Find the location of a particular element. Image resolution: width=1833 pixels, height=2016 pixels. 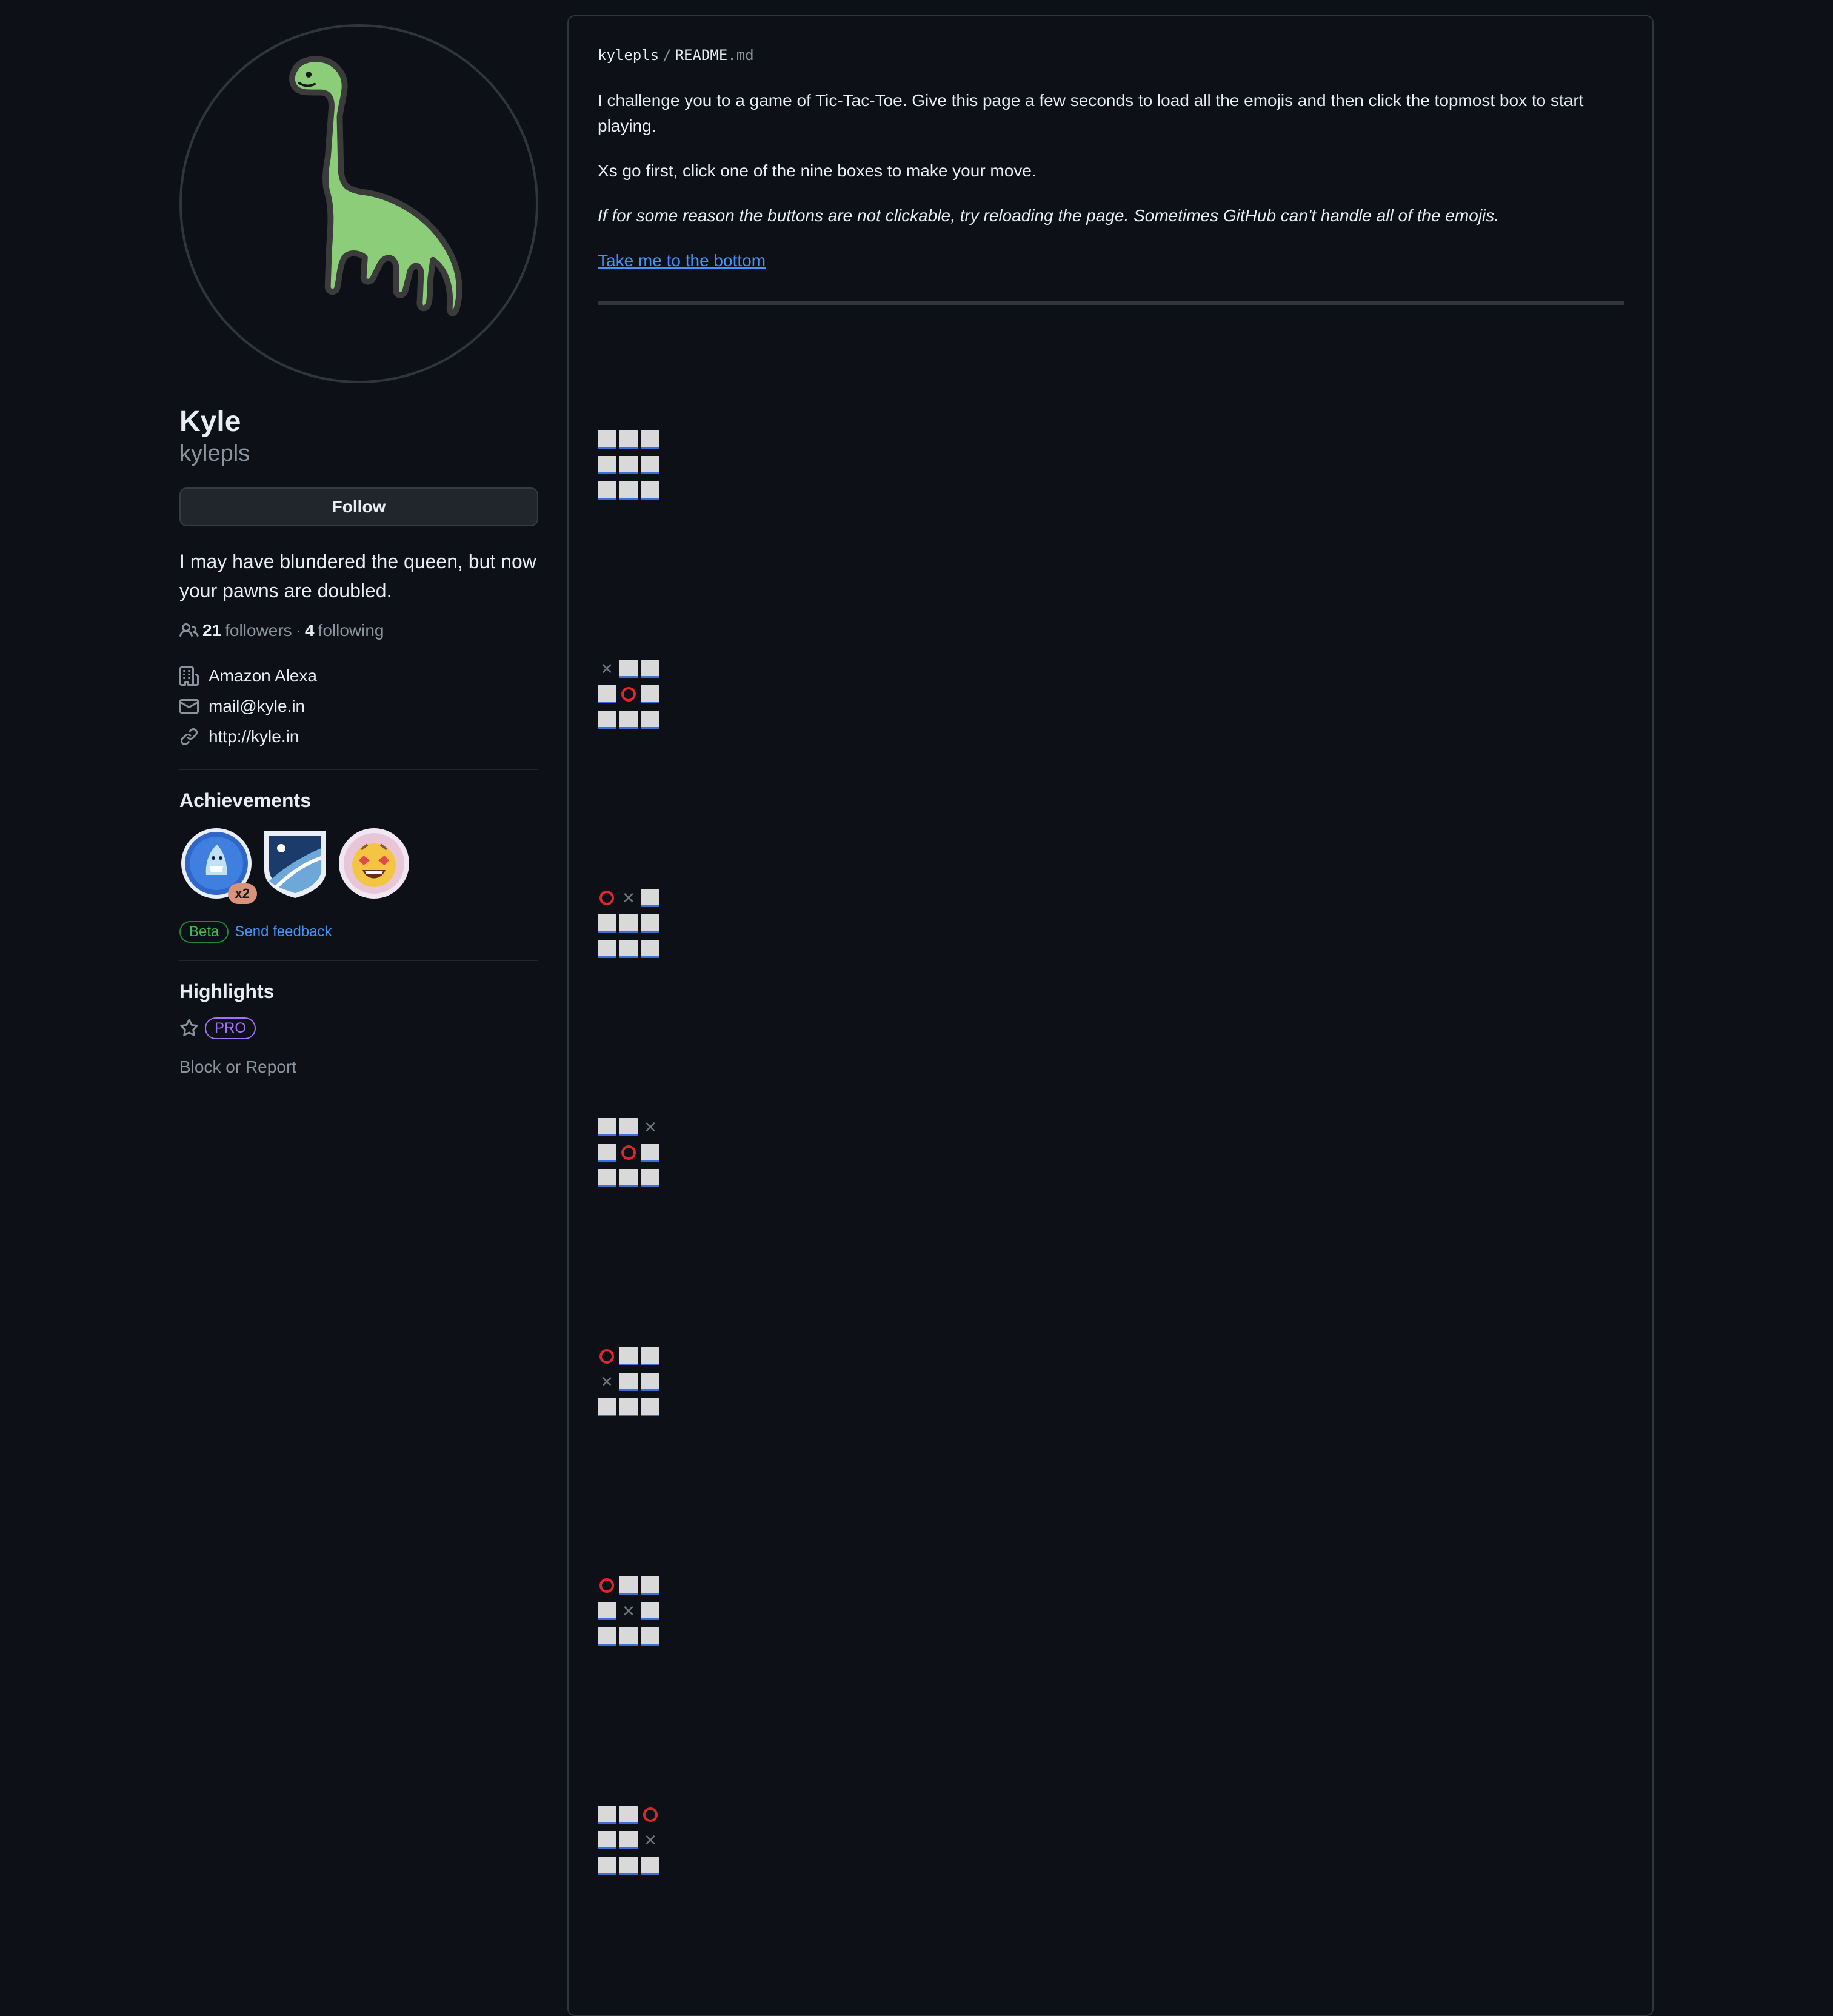

email-row: mail@kyle.in is located at coordinates (358, 706).